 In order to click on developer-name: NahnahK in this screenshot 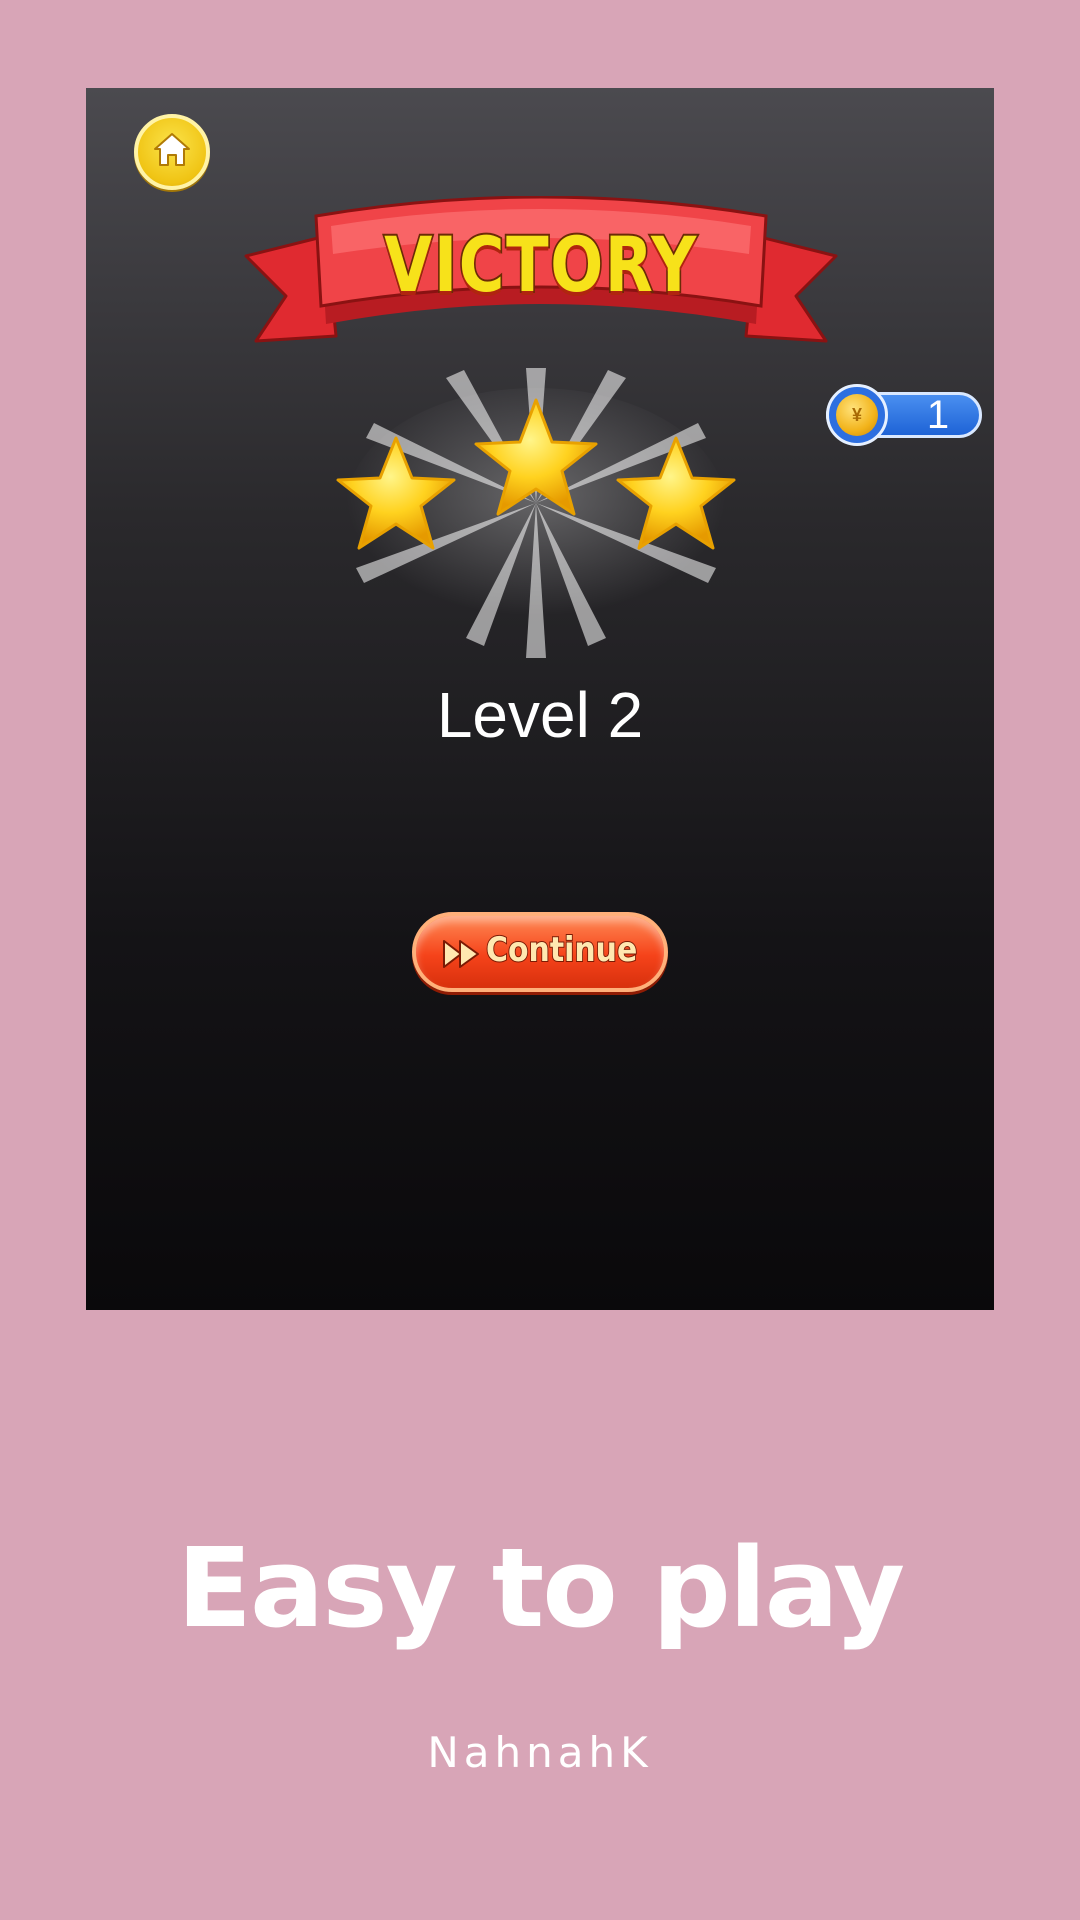, I will do `click(540, 1752)`.